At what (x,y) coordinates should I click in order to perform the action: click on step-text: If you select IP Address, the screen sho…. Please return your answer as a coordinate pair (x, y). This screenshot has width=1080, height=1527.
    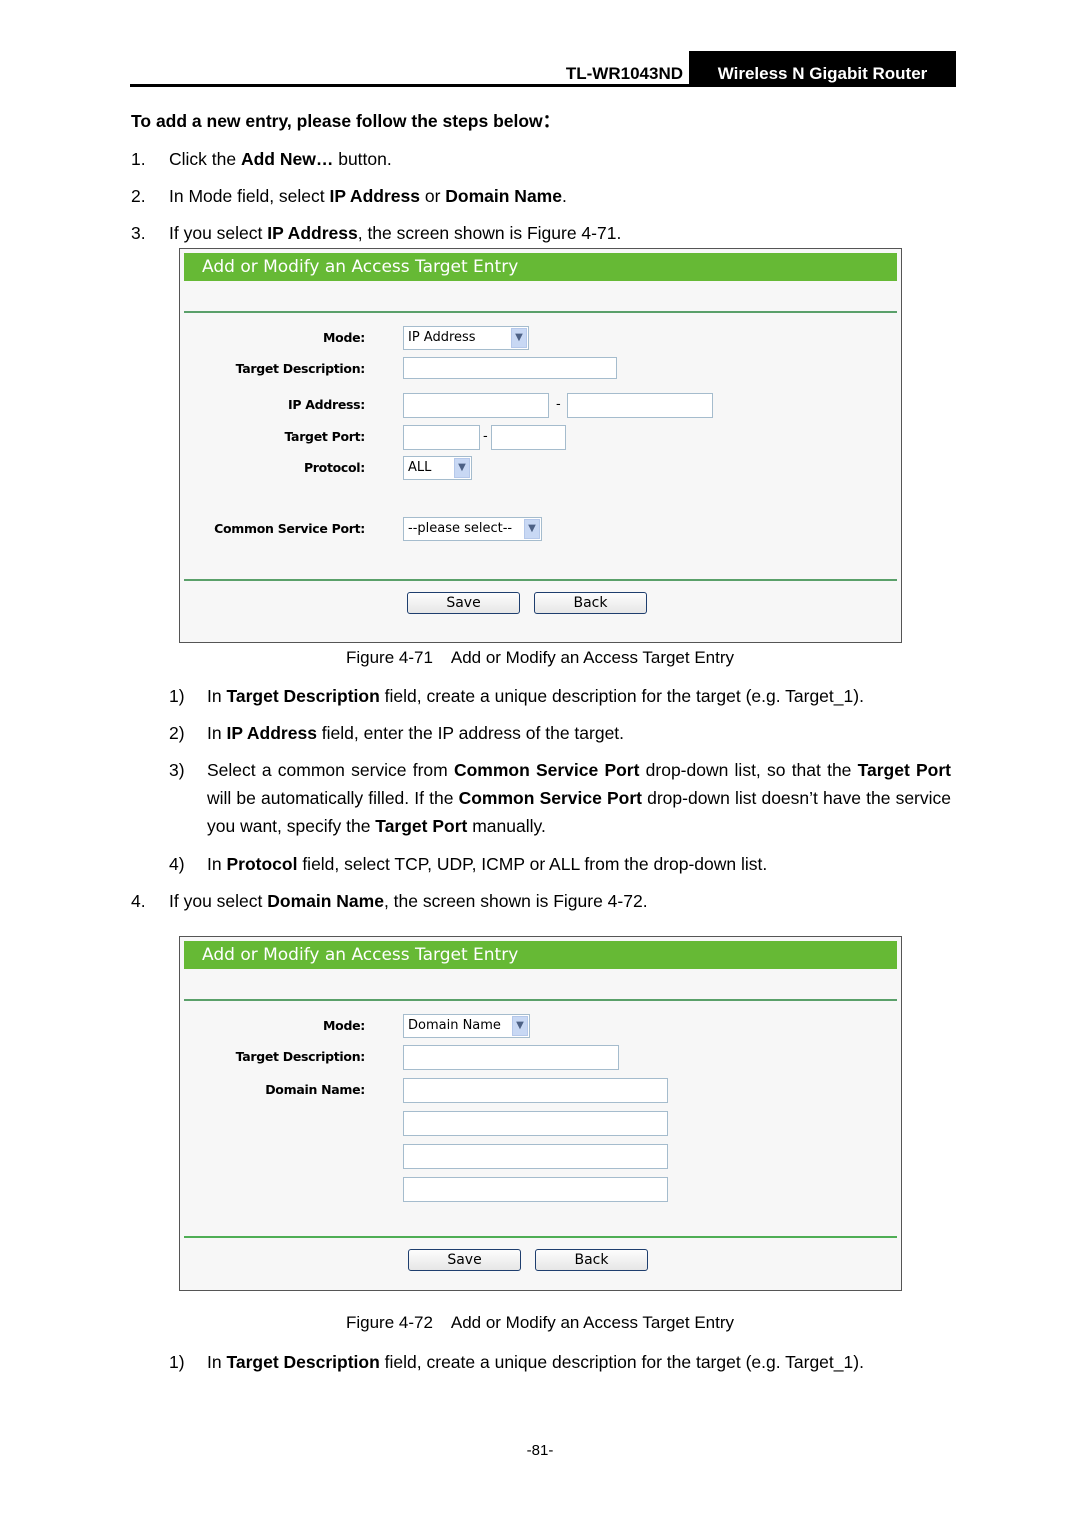
    Looking at the image, I should click on (395, 233).